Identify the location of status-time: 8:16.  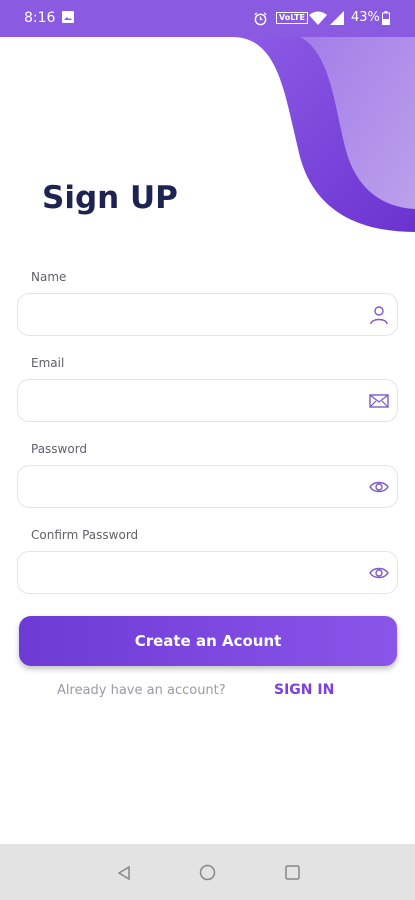
(40, 18).